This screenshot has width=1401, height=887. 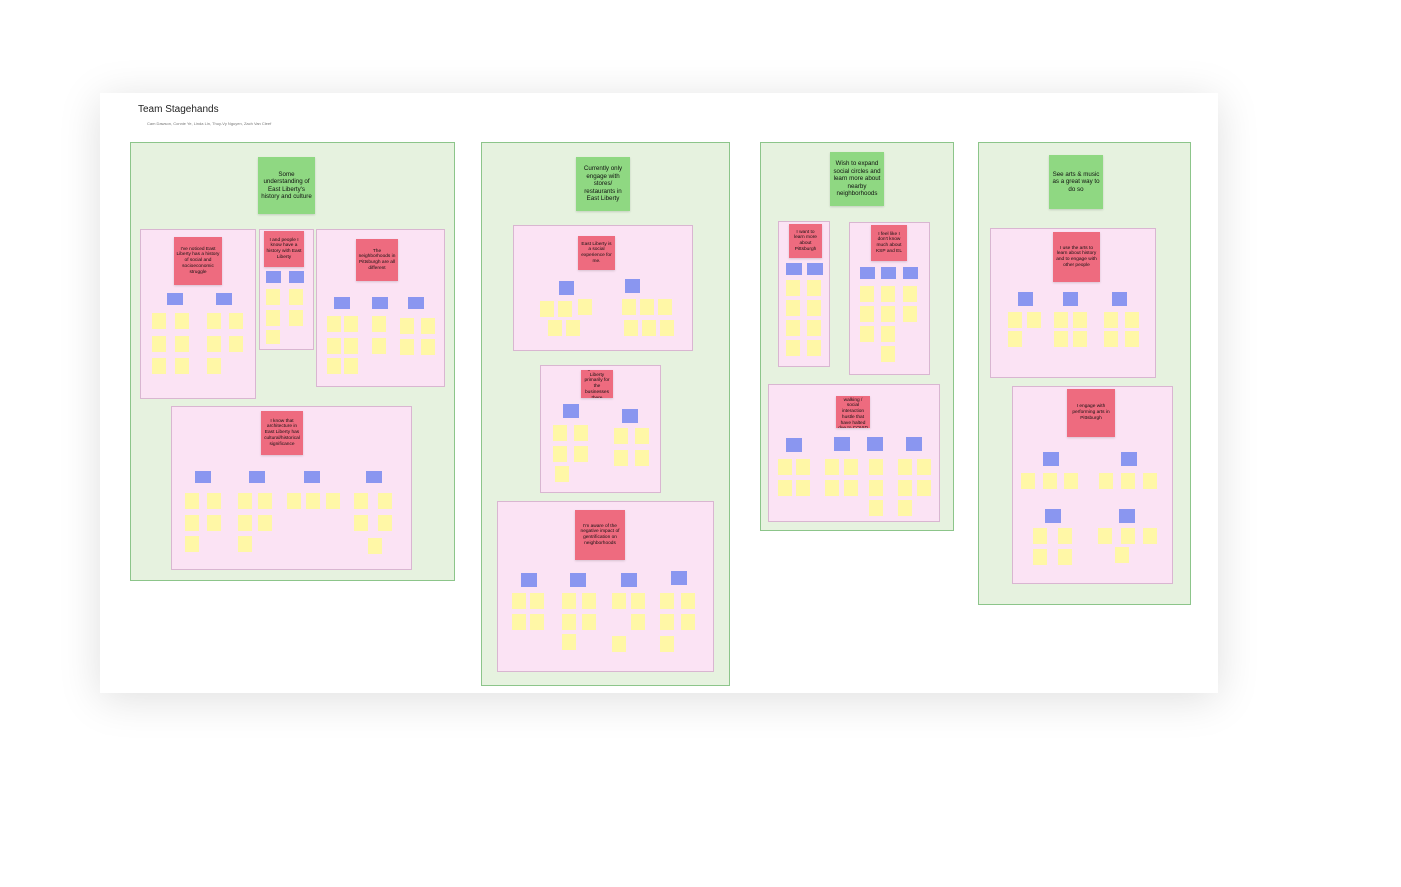 What do you see at coordinates (805, 241) in the screenshot?
I see `insight-sticky: I want to learn more about Pittsburgh` at bounding box center [805, 241].